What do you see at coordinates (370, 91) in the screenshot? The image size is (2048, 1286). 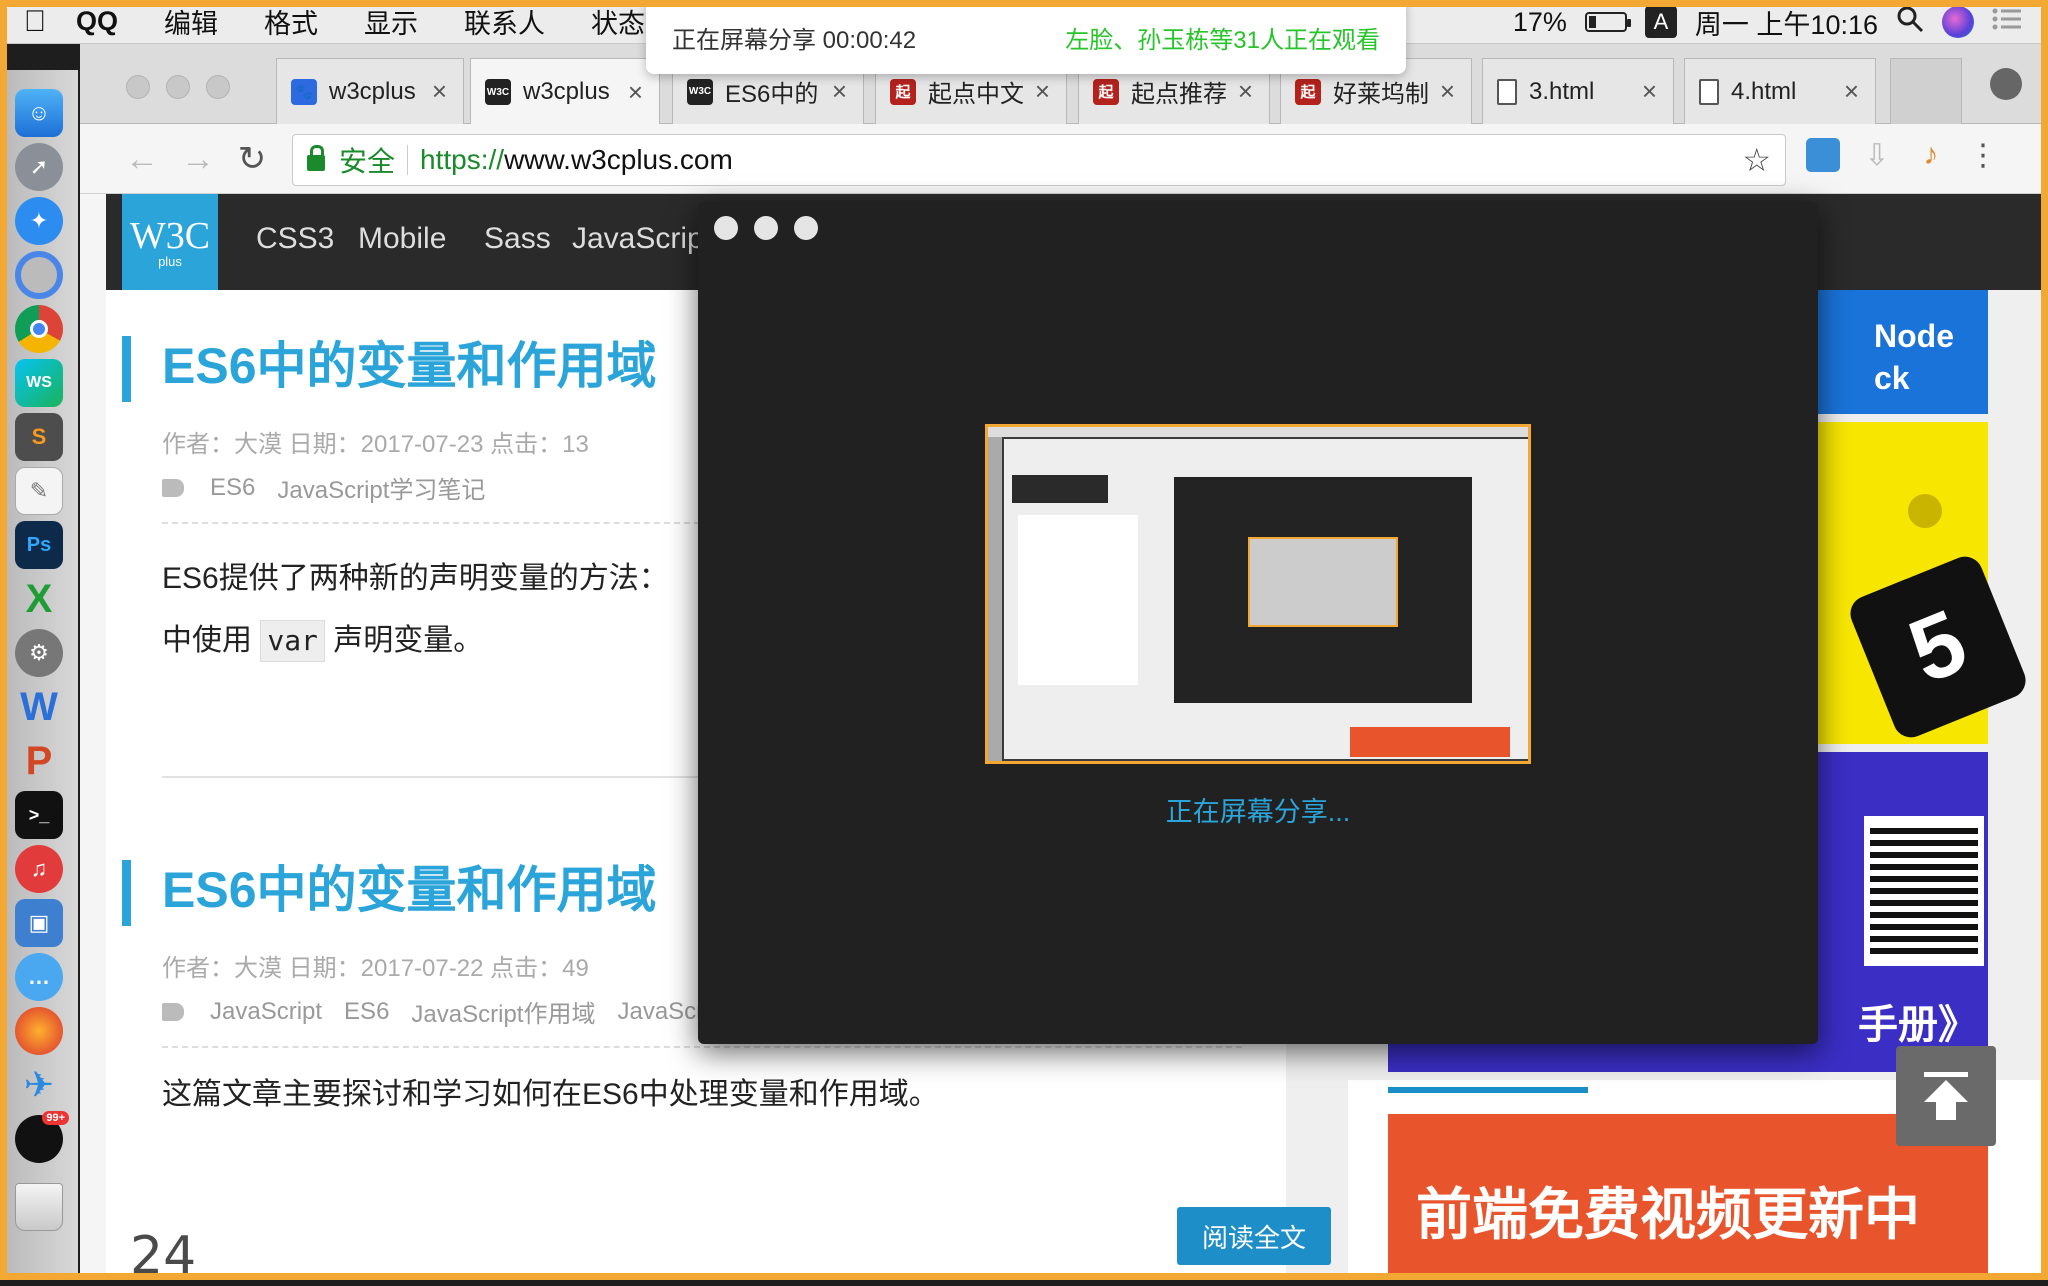 I see `tab-w3cplus-1: 🐾 w3cplus ×` at bounding box center [370, 91].